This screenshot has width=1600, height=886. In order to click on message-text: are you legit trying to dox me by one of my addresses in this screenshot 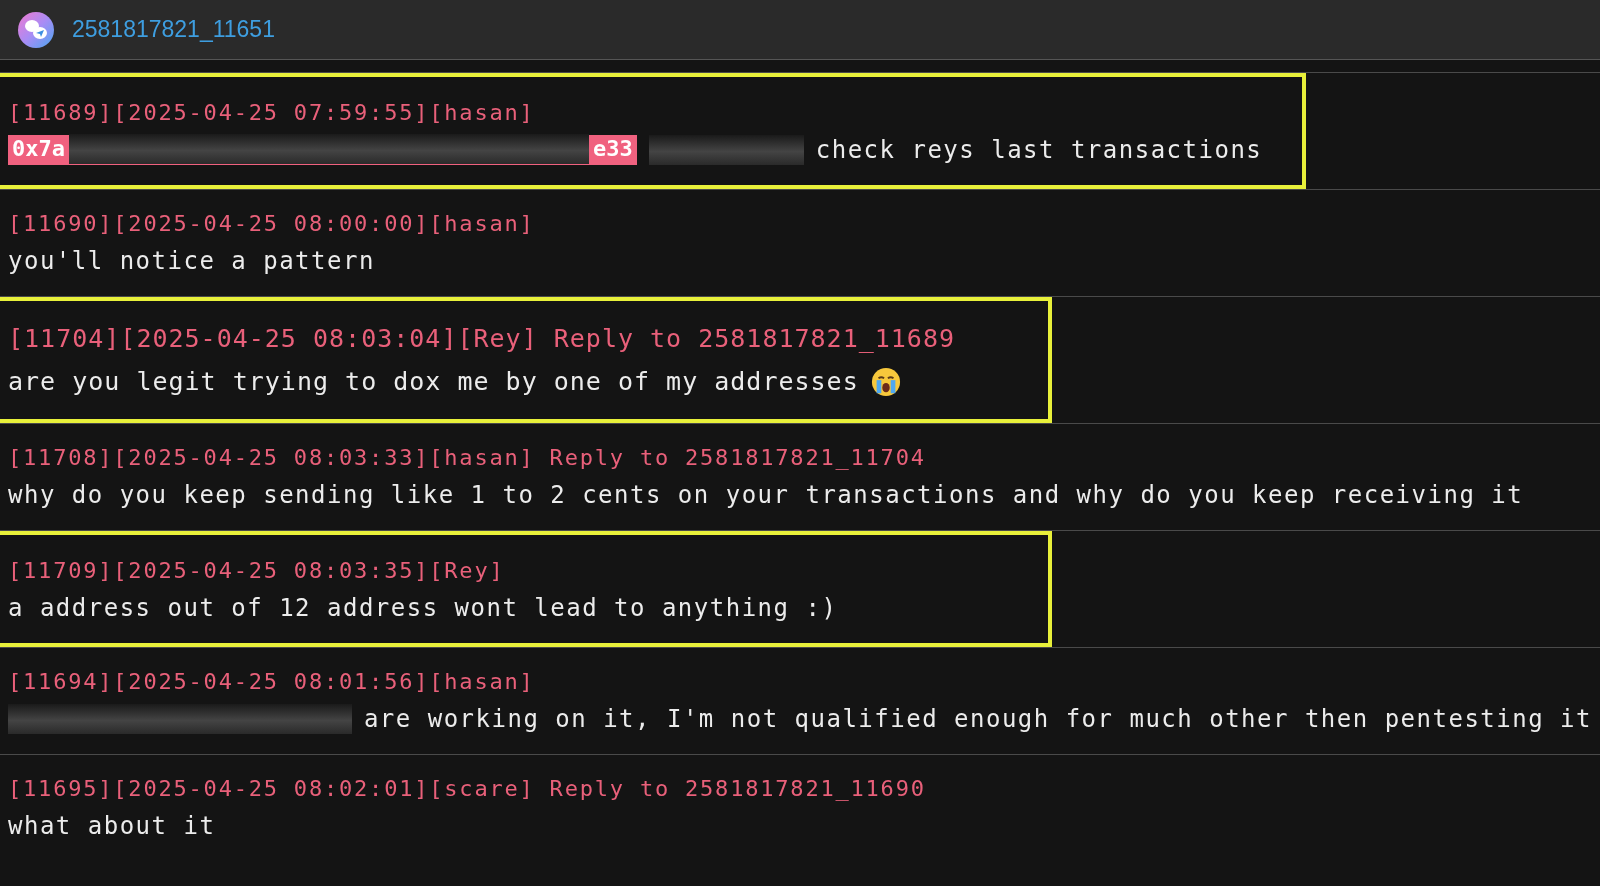, I will do `click(433, 382)`.